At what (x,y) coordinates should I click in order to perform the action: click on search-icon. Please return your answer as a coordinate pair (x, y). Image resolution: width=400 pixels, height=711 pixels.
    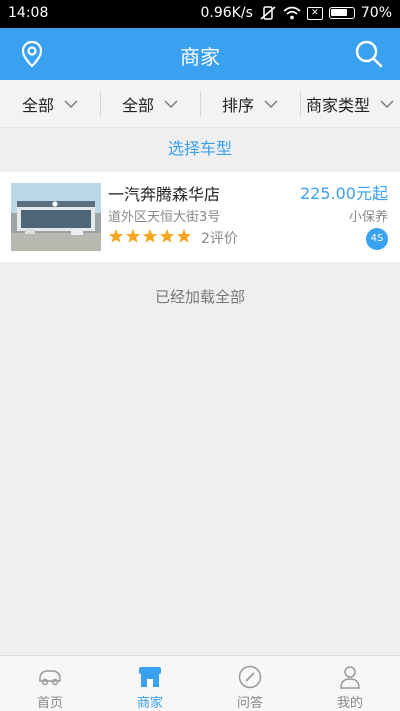
    Looking at the image, I should click on (369, 54).